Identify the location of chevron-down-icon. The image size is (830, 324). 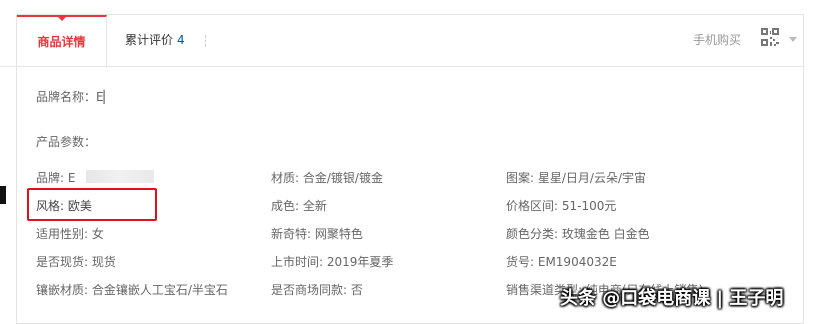
(793, 39).